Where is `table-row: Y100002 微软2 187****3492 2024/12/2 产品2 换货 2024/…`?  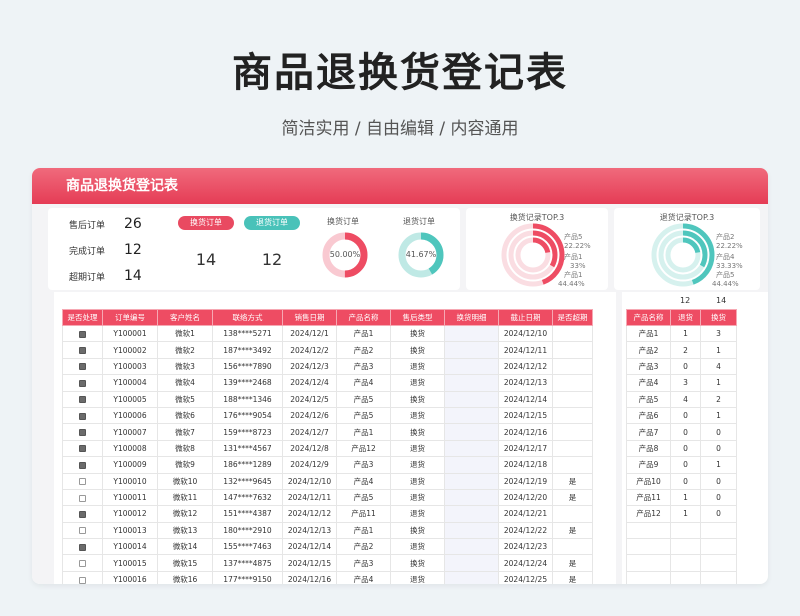
table-row: Y100002 微软2 187****3492 2024/12/2 产品2 换货 2024/… is located at coordinates (327, 350).